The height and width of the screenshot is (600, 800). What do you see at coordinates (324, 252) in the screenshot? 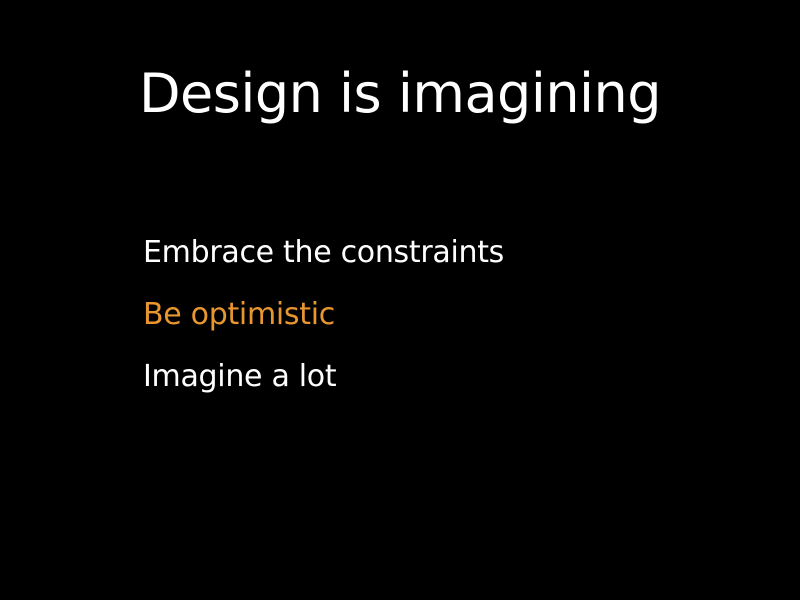
I see `bullet-item-embrace-constraints: Embrace the constraints` at bounding box center [324, 252].